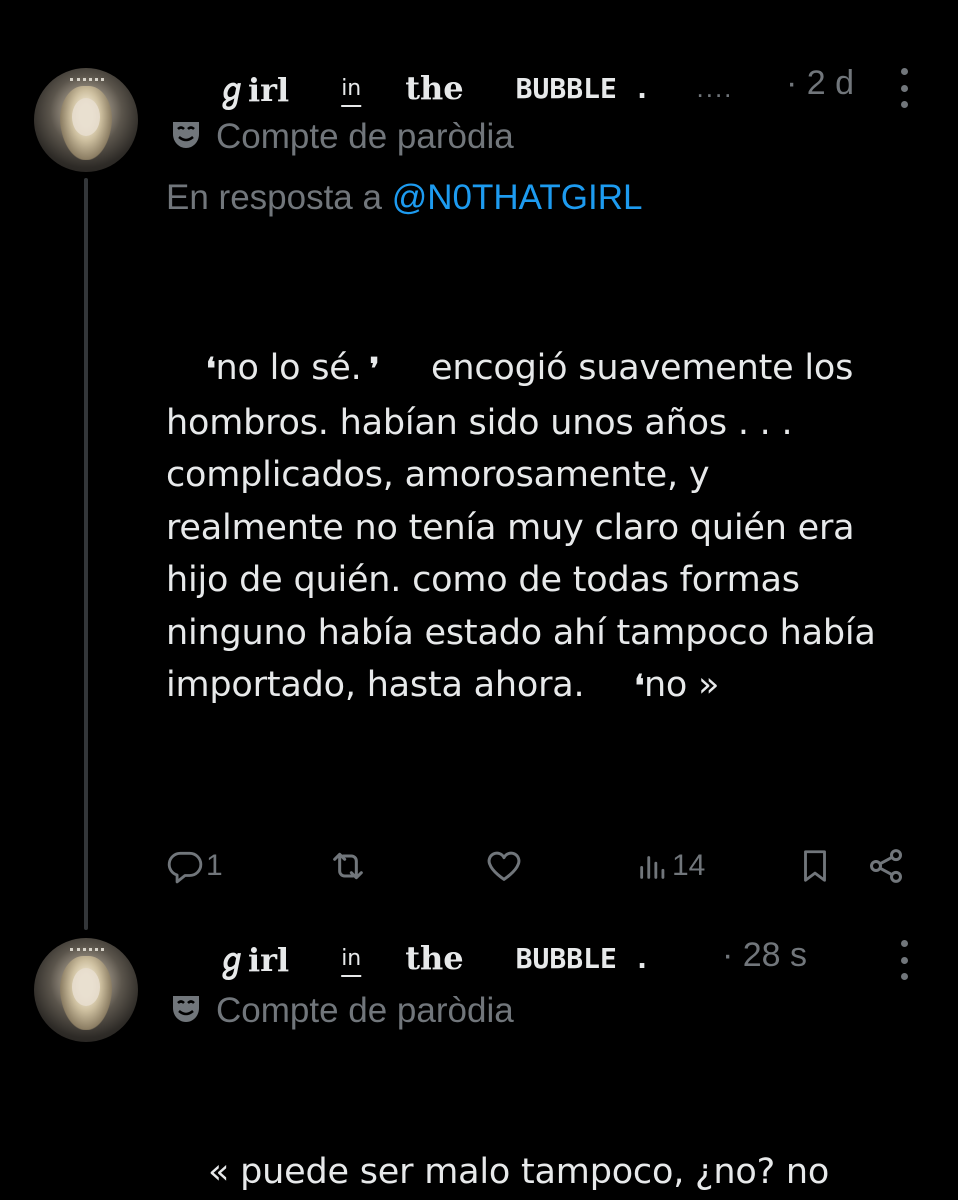 The height and width of the screenshot is (1200, 958). What do you see at coordinates (764, 955) in the screenshot?
I see `tweet2-timestamp: · 28 s` at bounding box center [764, 955].